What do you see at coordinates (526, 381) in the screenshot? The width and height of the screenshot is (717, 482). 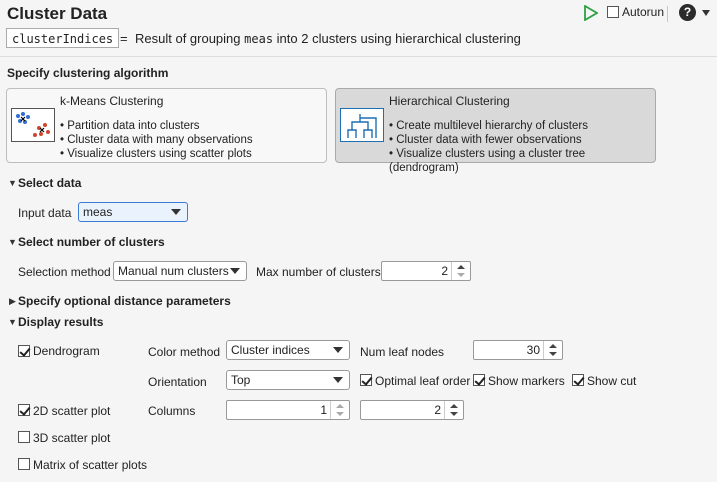 I see `show-markers-label: Show markers` at bounding box center [526, 381].